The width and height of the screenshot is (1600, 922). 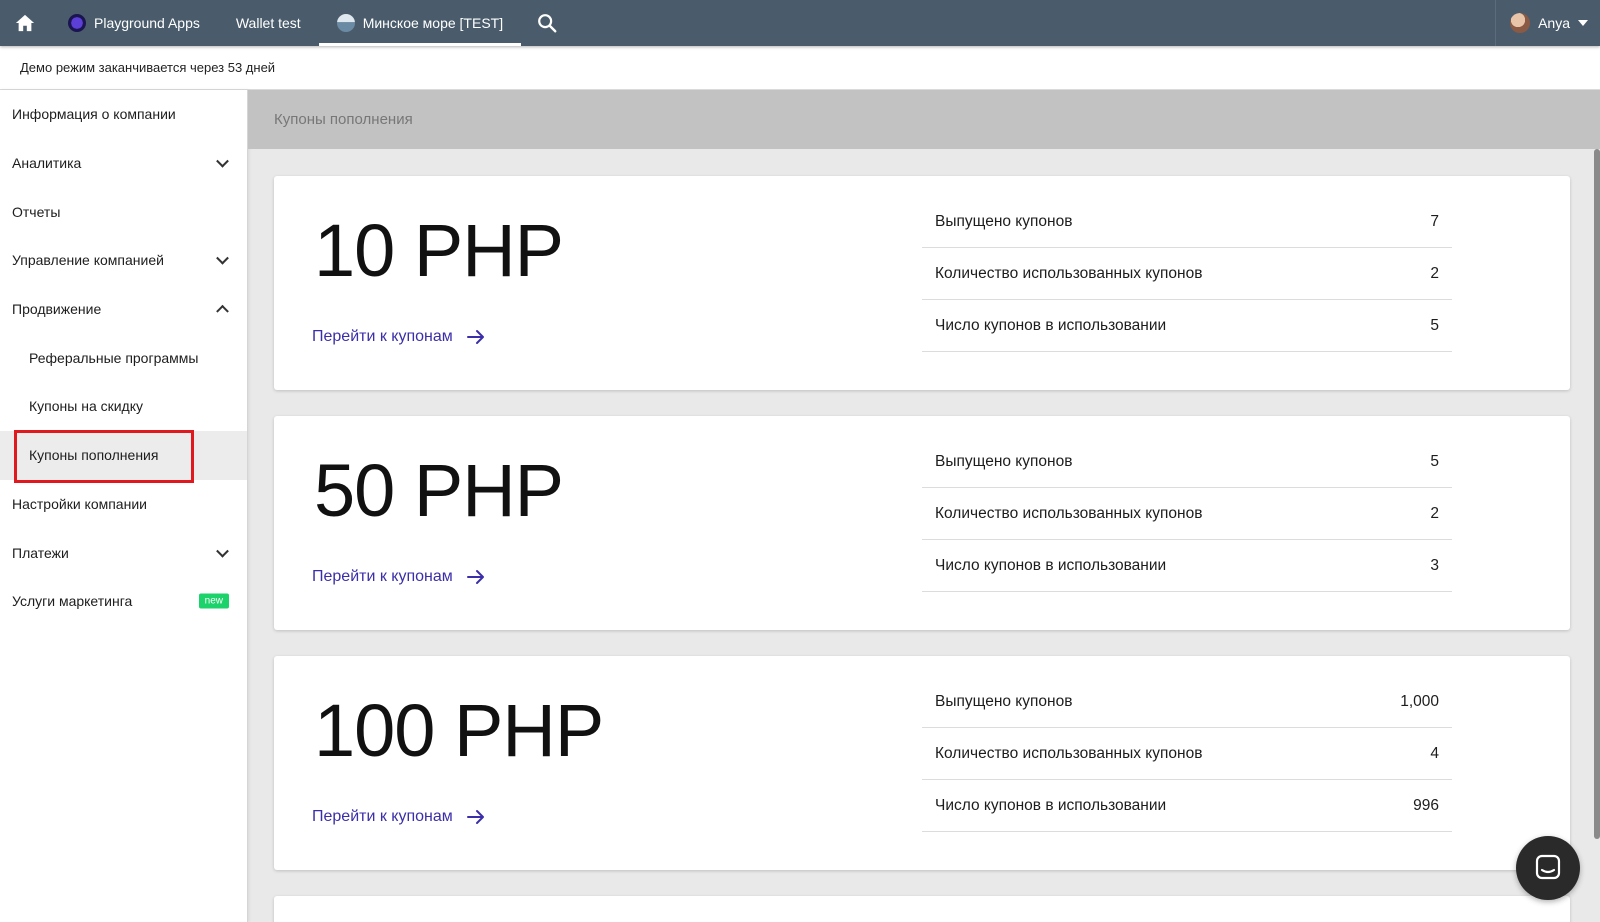 What do you see at coordinates (1187, 806) in the screenshot?
I see `stat-row: Число купонов в использовании 996` at bounding box center [1187, 806].